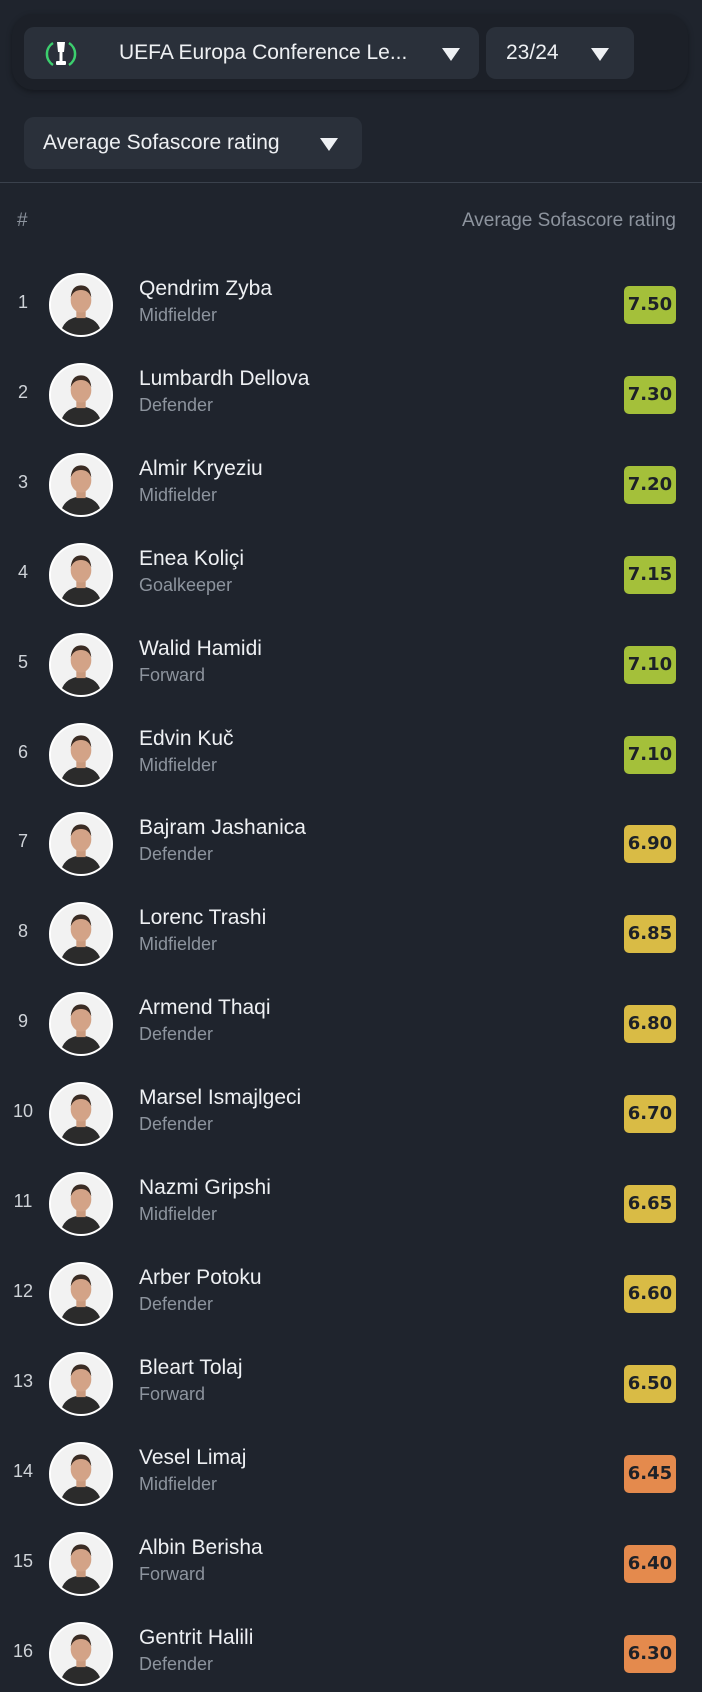 The image size is (702, 1692). Describe the element at coordinates (351, 1204) in the screenshot. I see `player-row: 11 Nazmi Gripshi Midfielder 6.65` at that location.